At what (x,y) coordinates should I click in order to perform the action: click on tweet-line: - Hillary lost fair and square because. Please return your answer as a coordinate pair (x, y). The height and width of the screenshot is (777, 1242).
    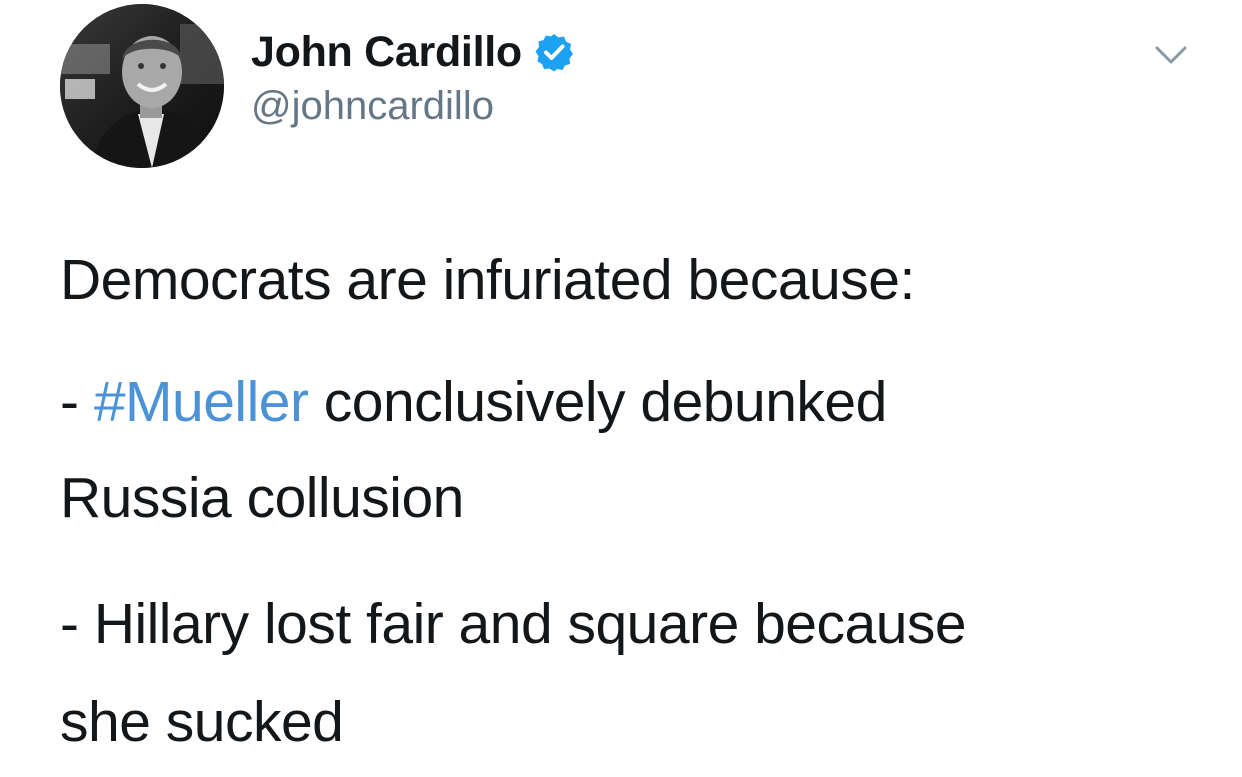
    Looking at the image, I should click on (513, 624).